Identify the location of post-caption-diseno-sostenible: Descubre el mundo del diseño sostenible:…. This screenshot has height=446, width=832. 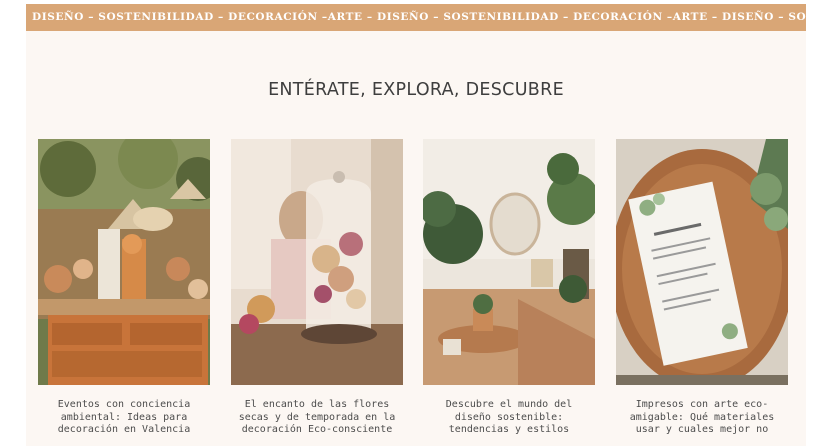
(509, 418).